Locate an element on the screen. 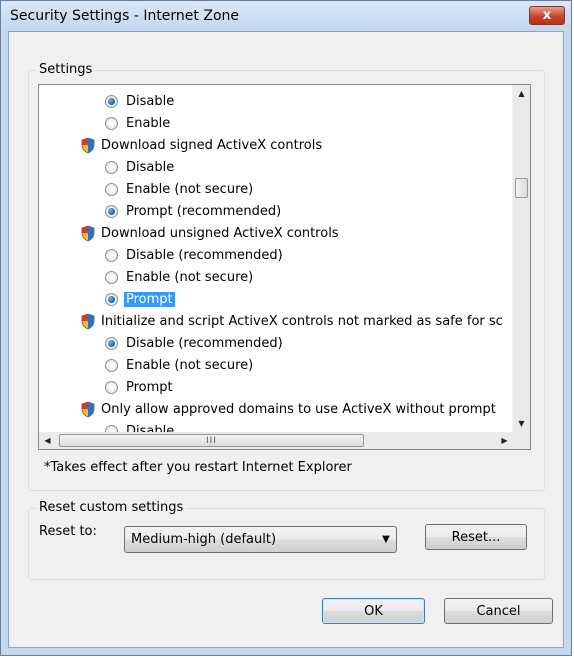 This screenshot has width=574, height=658. reset-level-value: Medium-high (default) is located at coordinates (204, 539).